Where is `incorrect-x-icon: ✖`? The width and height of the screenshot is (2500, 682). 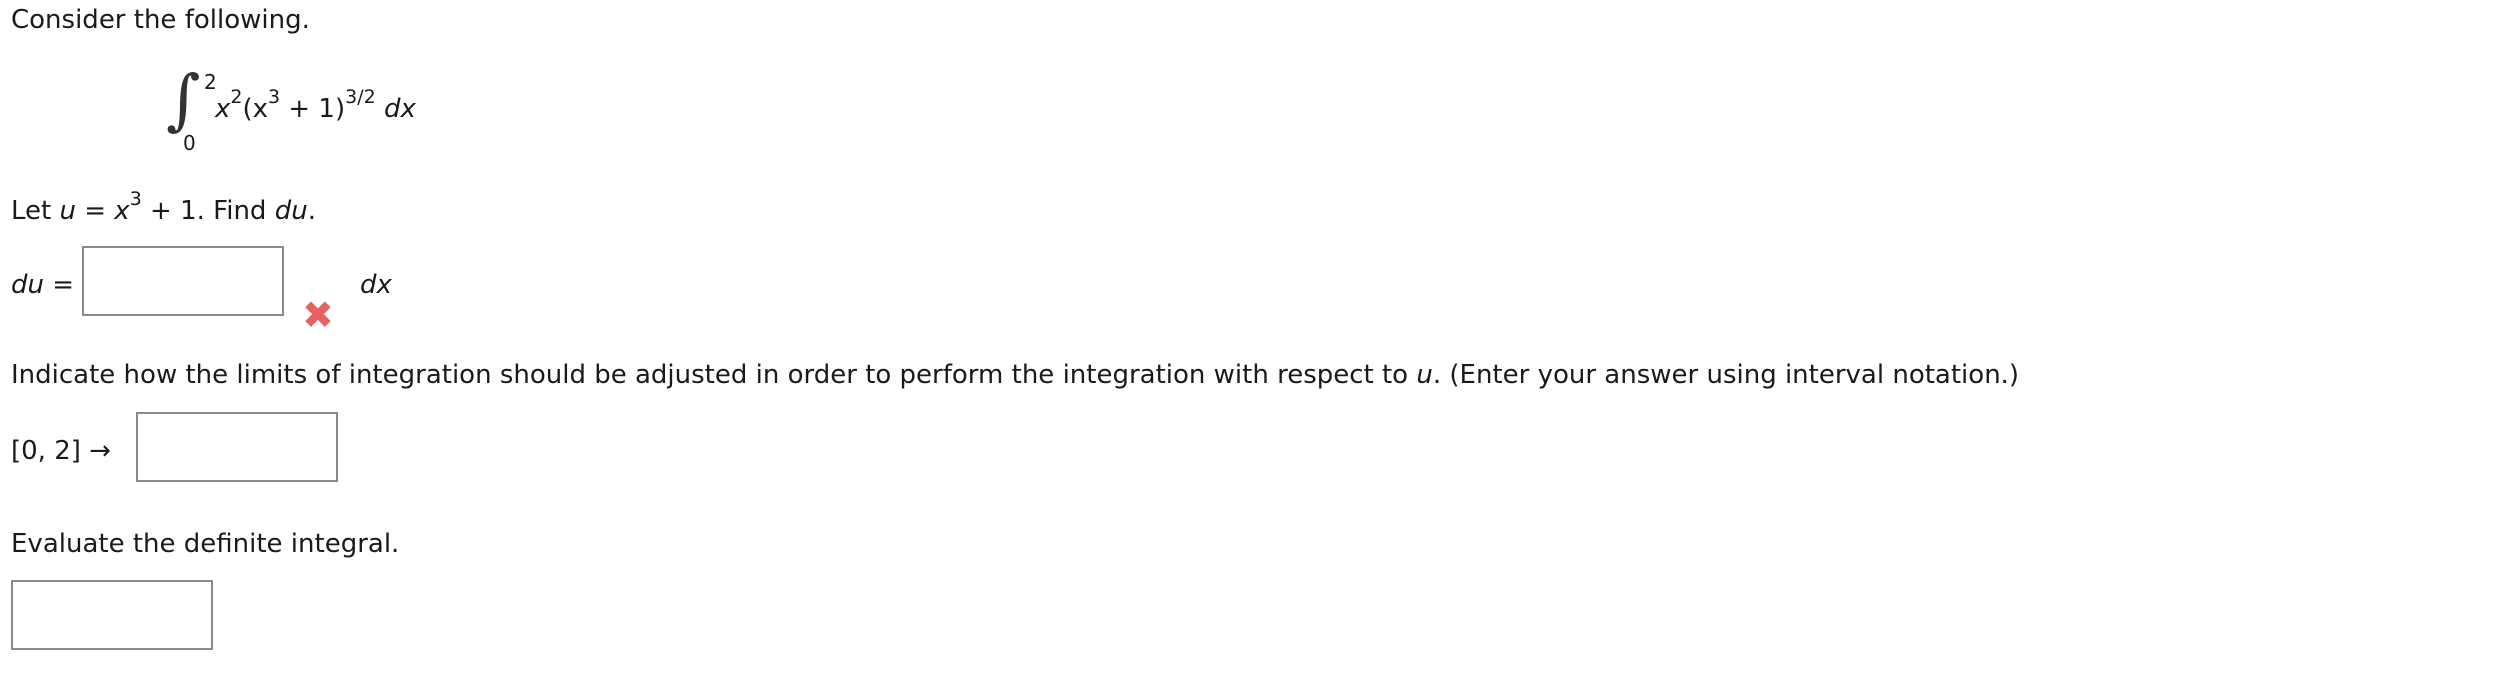
incorrect-x-icon: ✖ is located at coordinates (318, 315).